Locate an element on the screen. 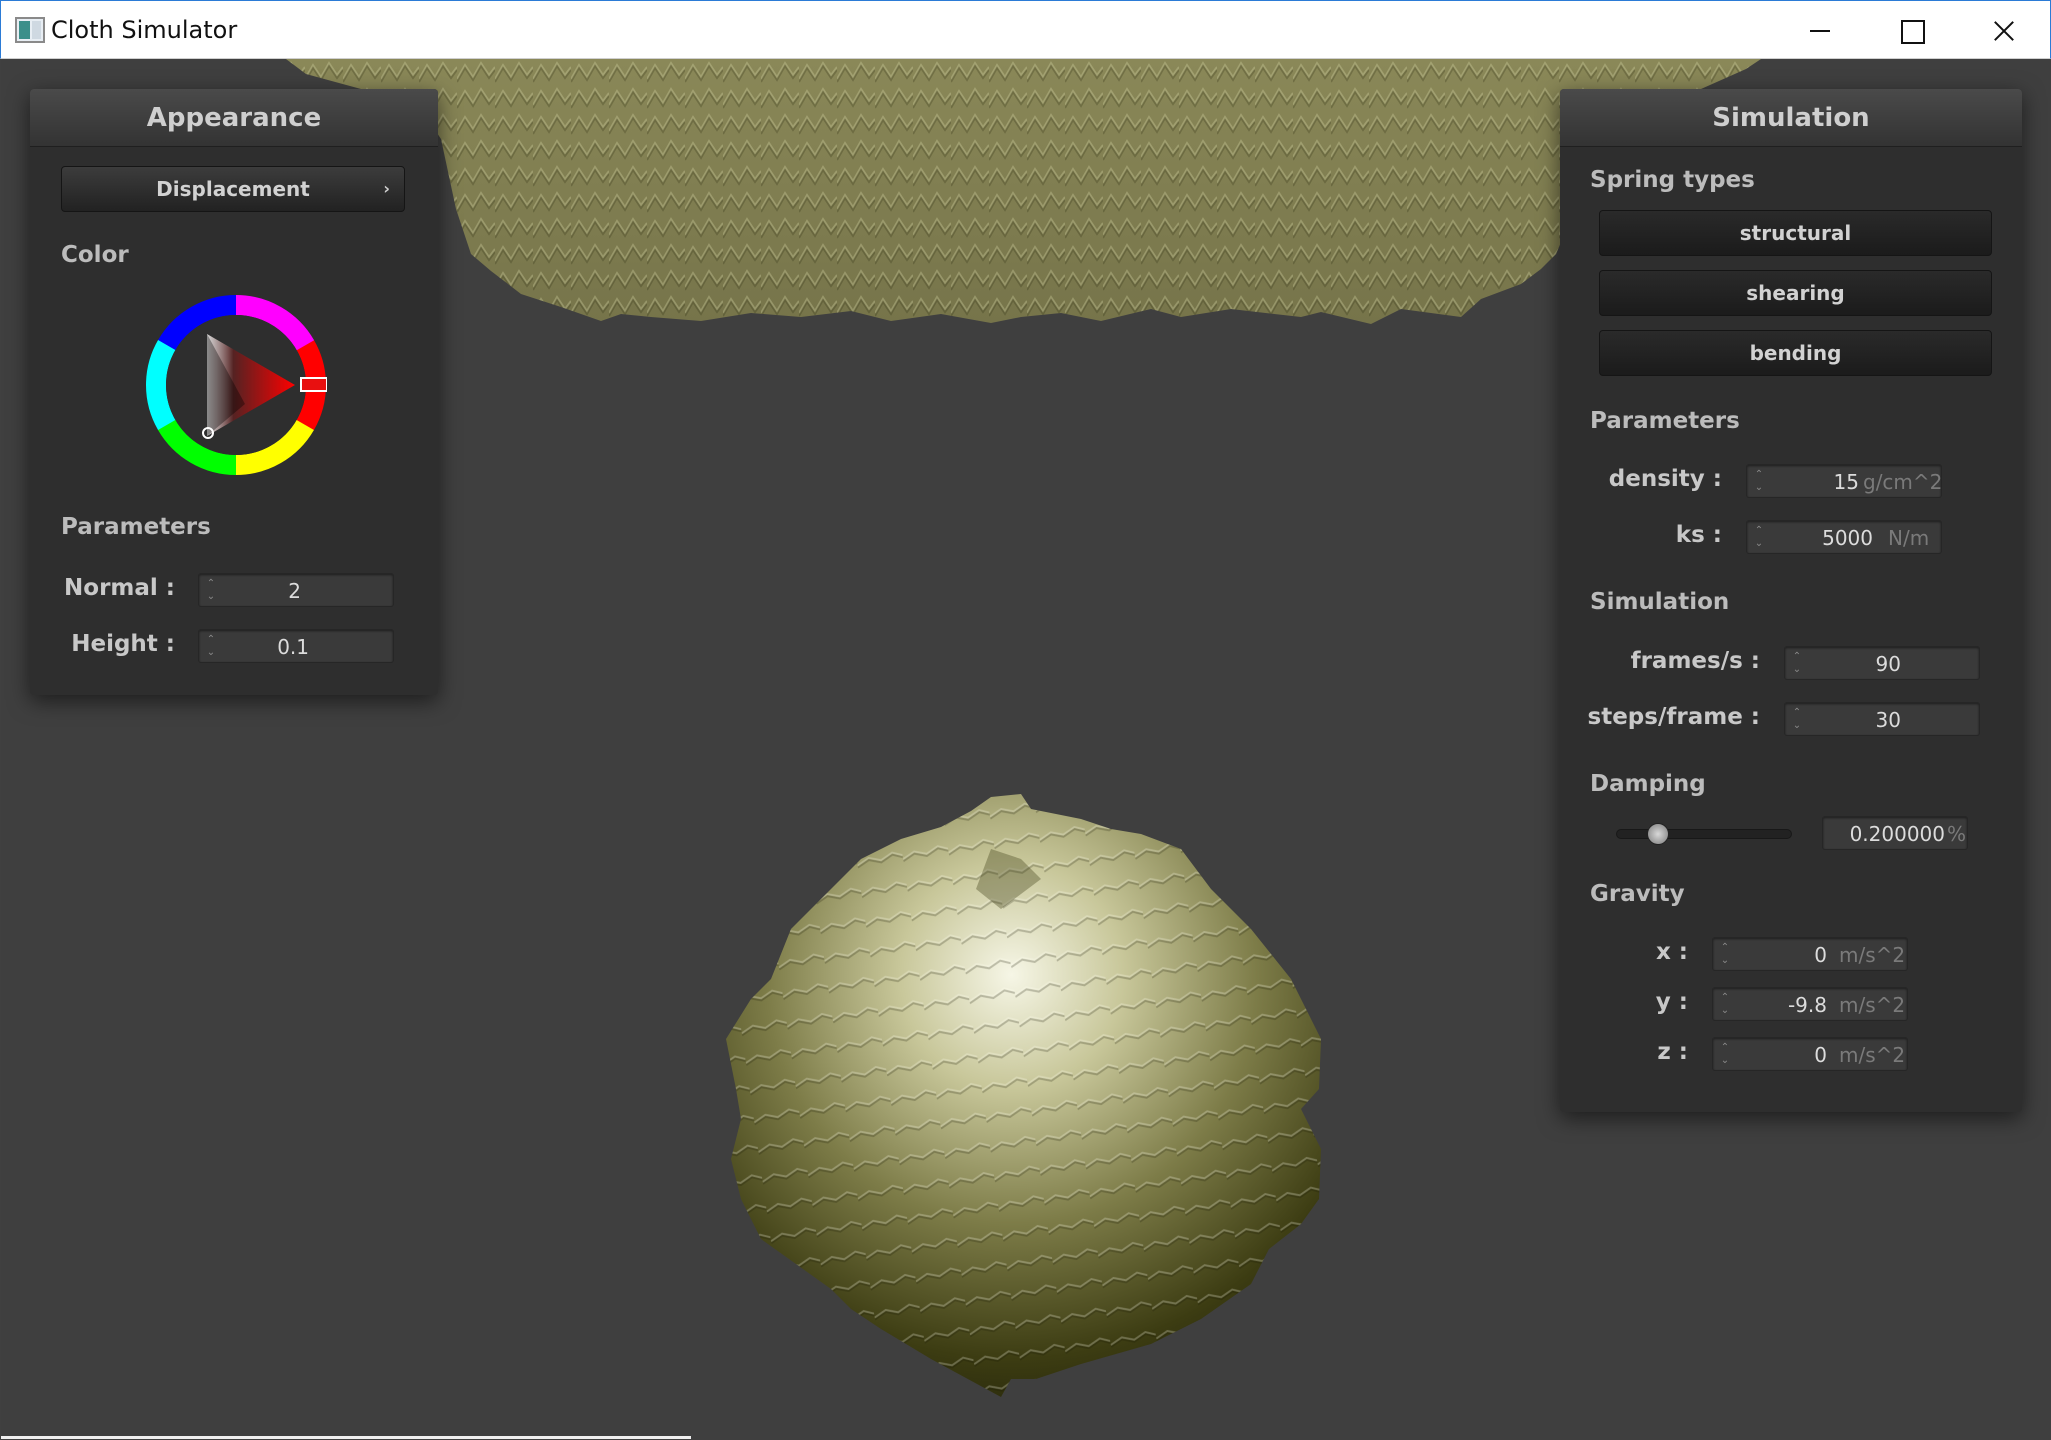 This screenshot has width=2051, height=1440. damping-value: 0.200000 is located at coordinates (1897, 834).